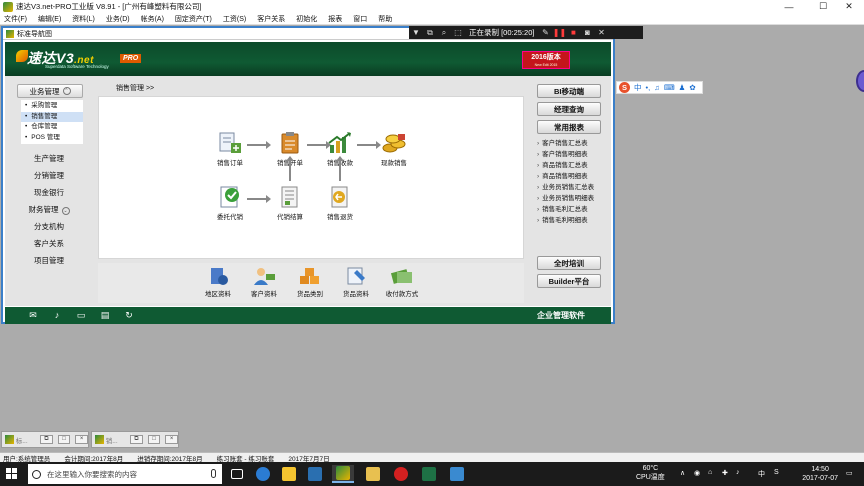 The image size is (864, 486). Describe the element at coordinates (360, 19) in the screenshot. I see `menu-window: 窗口` at that location.